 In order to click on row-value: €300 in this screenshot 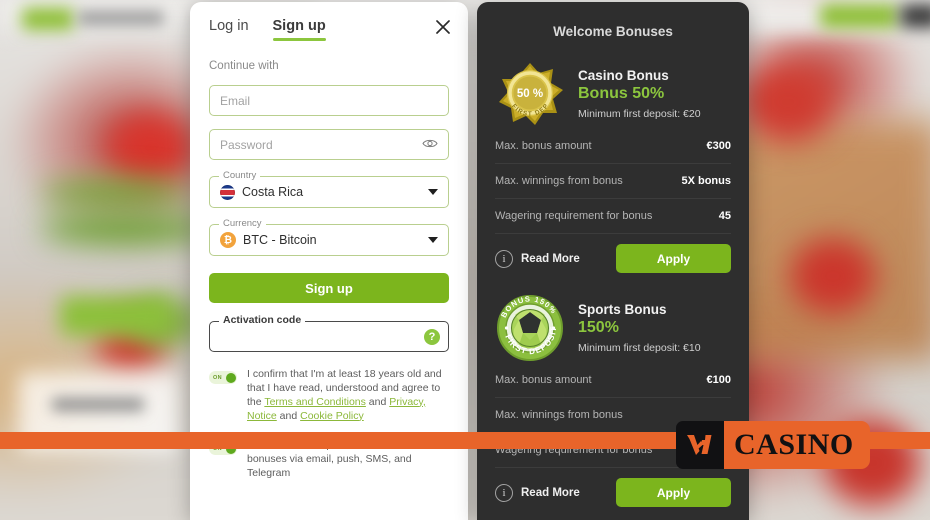, I will do `click(718, 146)`.